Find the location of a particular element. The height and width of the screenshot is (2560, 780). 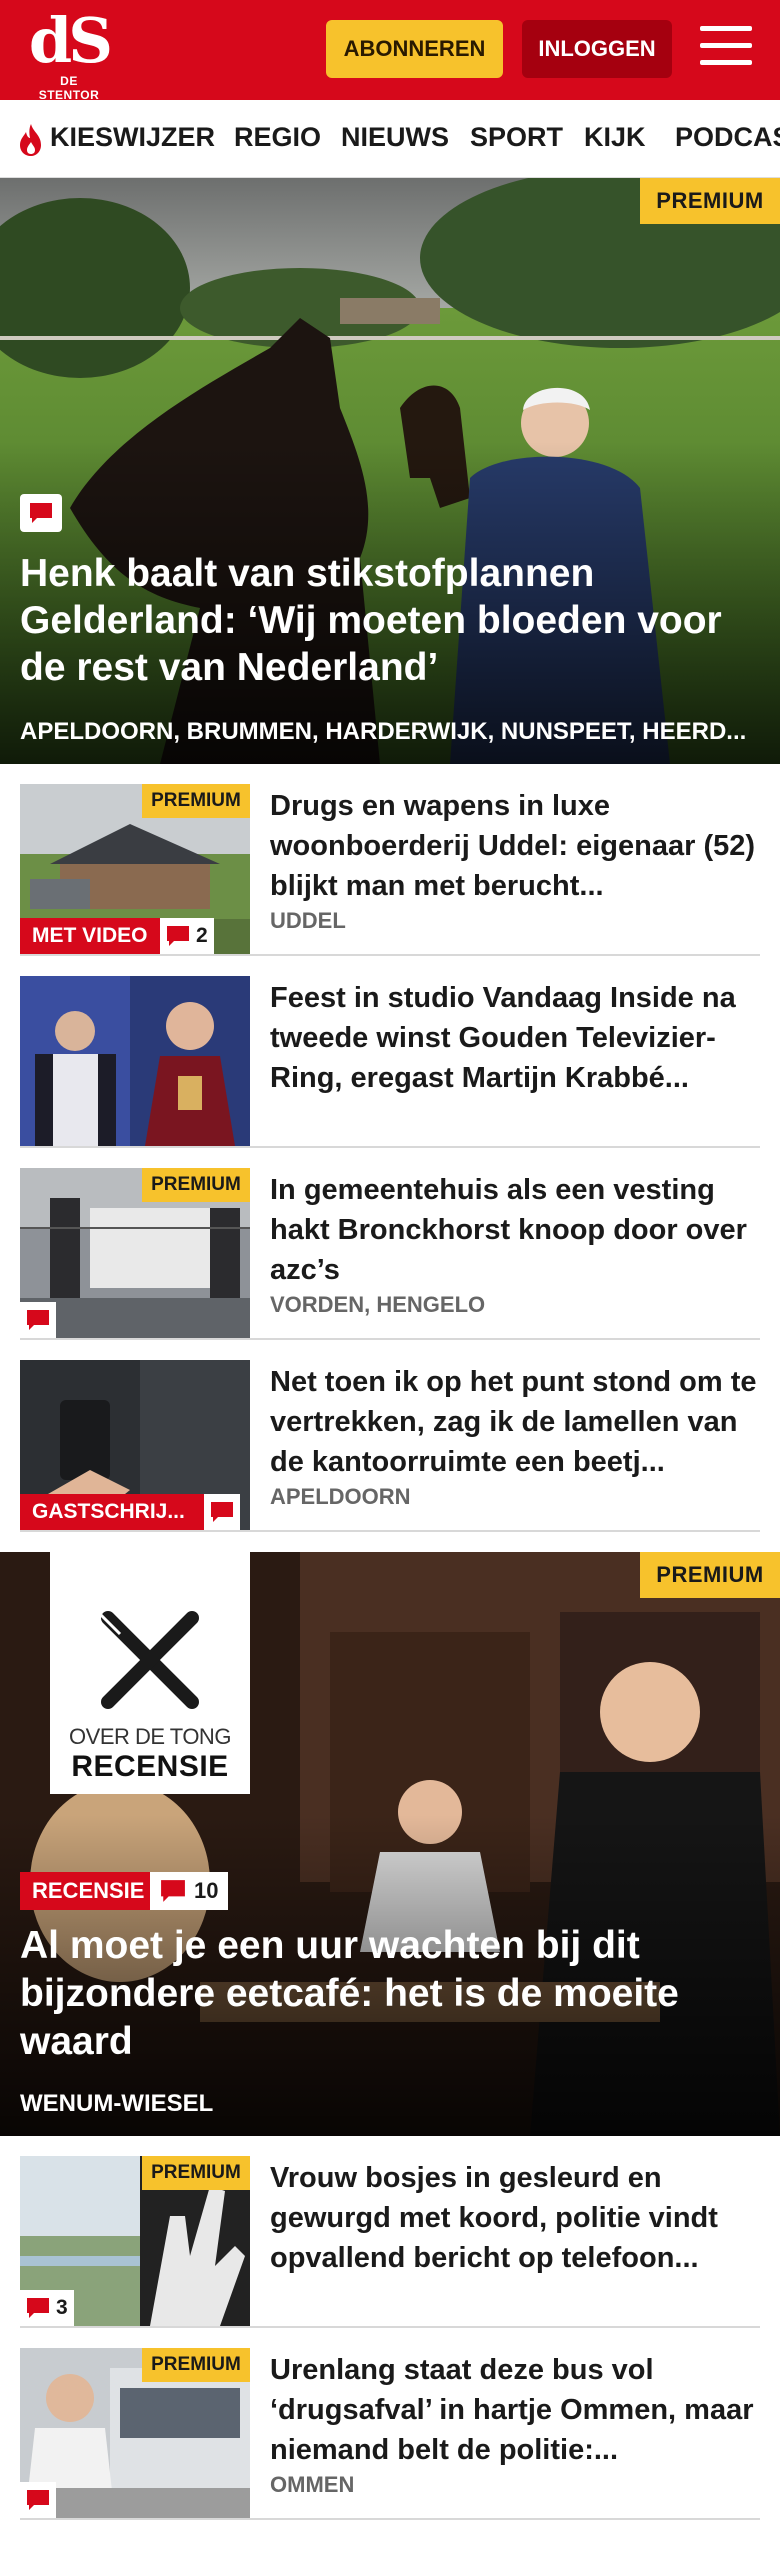

nav-item-nieuws: NIEUWS is located at coordinates (395, 137).